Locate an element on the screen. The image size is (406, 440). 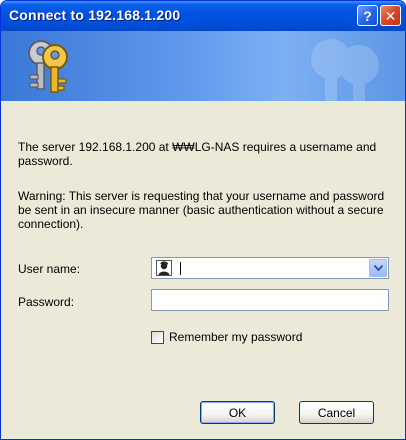
close-button: ✕ is located at coordinates (390, 15).